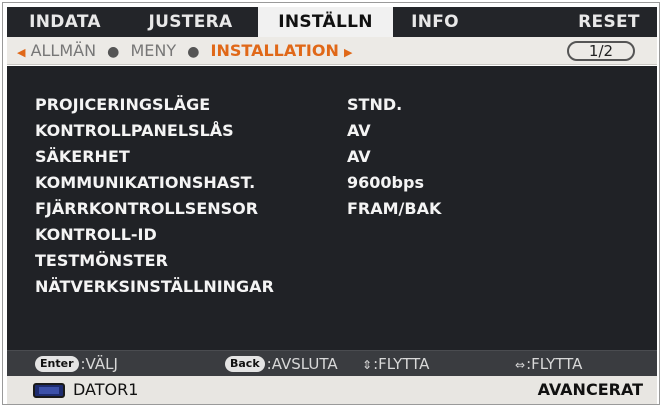 The image size is (662, 407). What do you see at coordinates (190, 22) in the screenshot?
I see `tab-justera: JUSTERA` at bounding box center [190, 22].